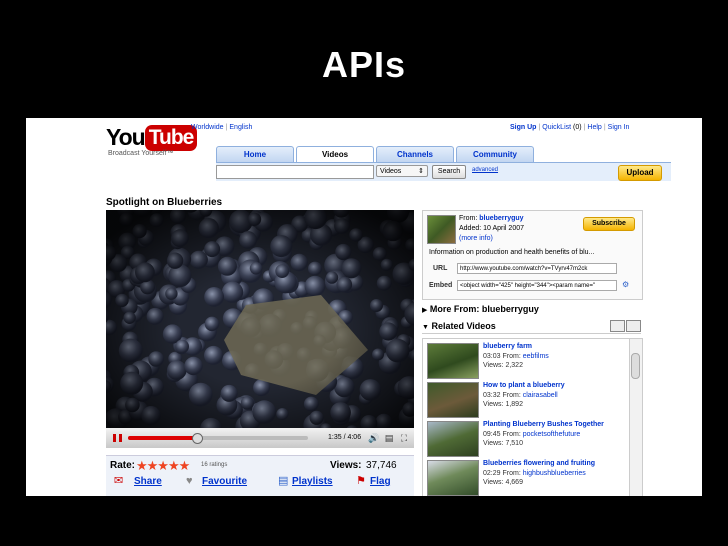 The image size is (728, 546). I want to click on related-video-meta: 09:45 From: pocketsofthefuture, so click(531, 434).